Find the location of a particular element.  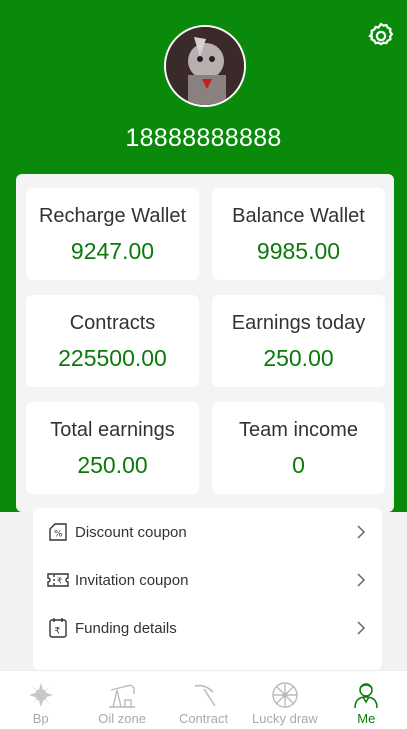

stat-label: Earnings today is located at coordinates (298, 323).